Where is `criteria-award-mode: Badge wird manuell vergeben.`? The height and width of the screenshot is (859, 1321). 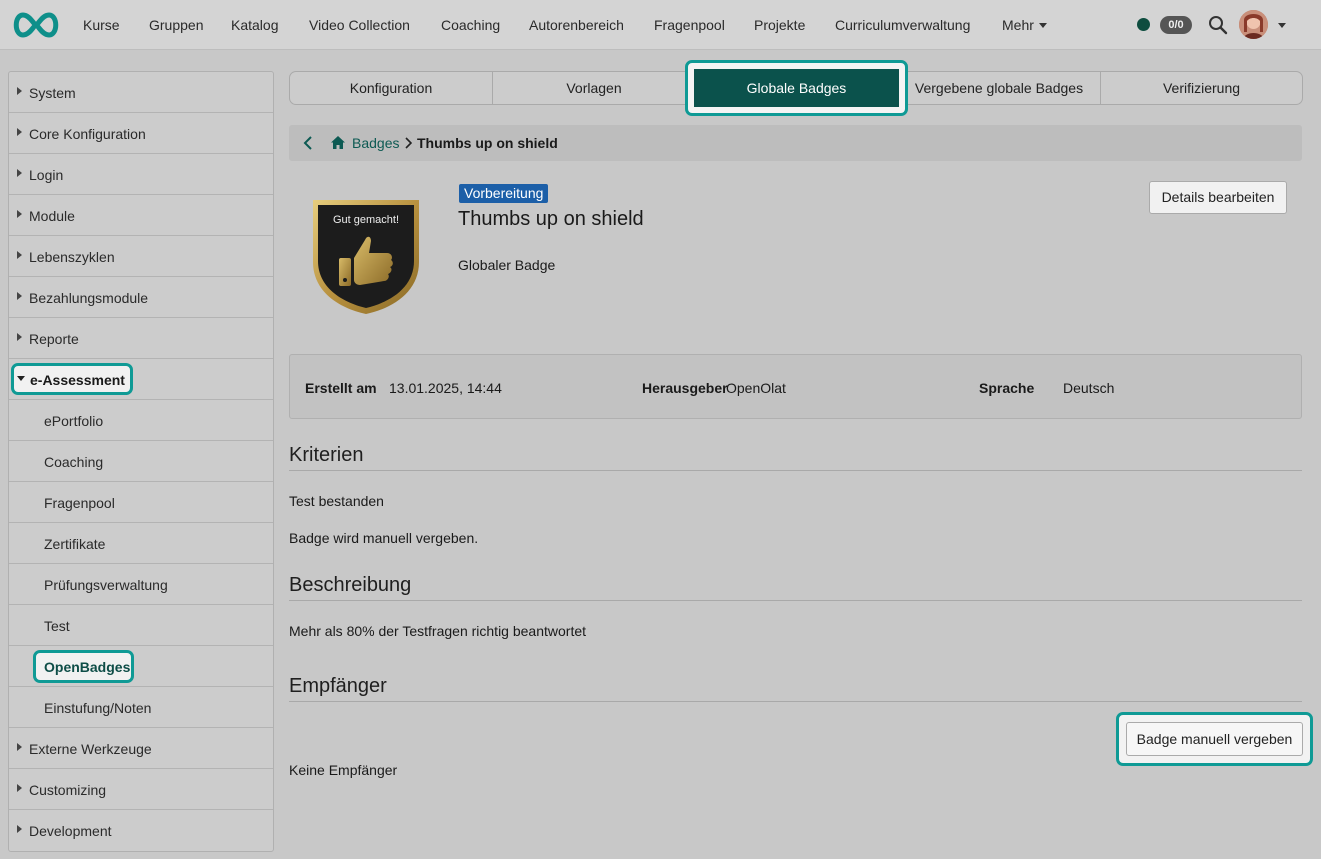 criteria-award-mode: Badge wird manuell vergeben. is located at coordinates (384, 538).